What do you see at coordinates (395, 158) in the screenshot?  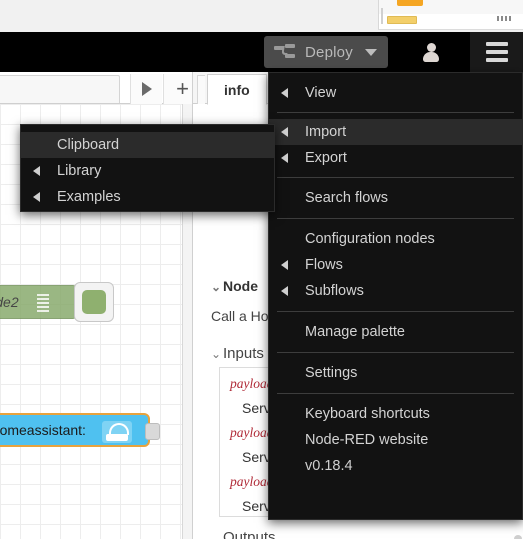 I see `menu-item-export: Export` at bounding box center [395, 158].